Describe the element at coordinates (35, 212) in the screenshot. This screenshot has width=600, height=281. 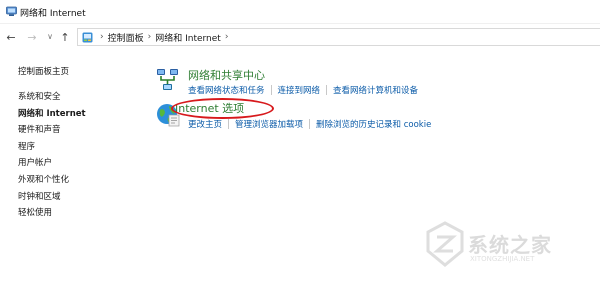
I see `sidebar-item-ease-of-access: 轻松使用` at that location.